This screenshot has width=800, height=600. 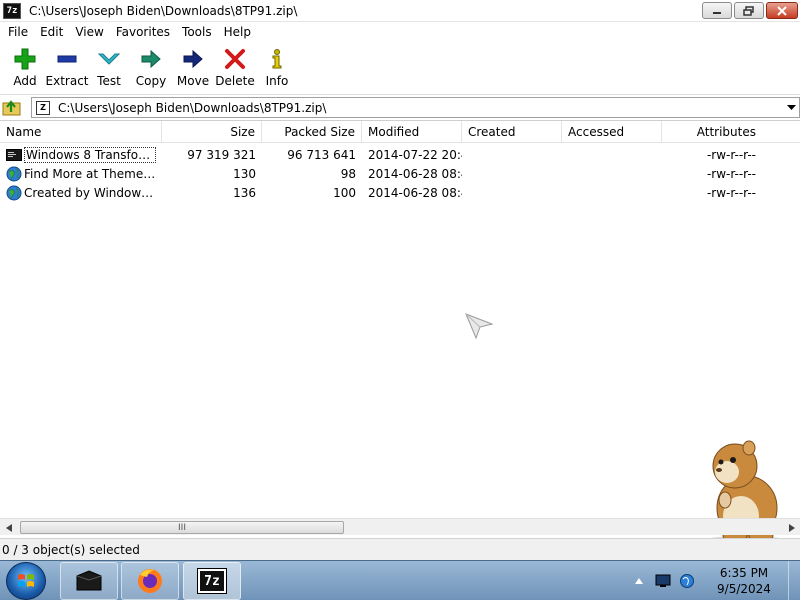 I want to click on action-center-button, so click(x=663, y=581).